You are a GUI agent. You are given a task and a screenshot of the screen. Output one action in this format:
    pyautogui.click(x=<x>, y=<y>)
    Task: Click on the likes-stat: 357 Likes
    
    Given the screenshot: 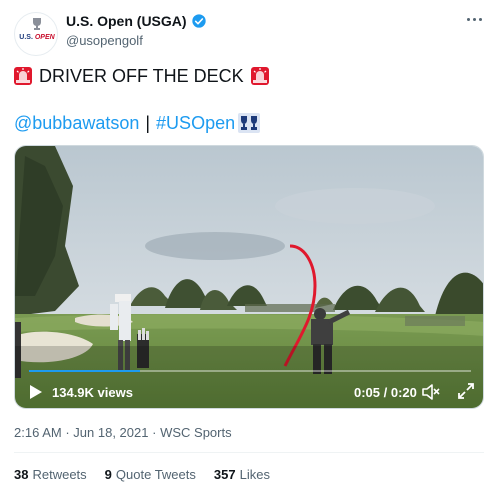 What is the action you would take?
    pyautogui.click(x=242, y=474)
    